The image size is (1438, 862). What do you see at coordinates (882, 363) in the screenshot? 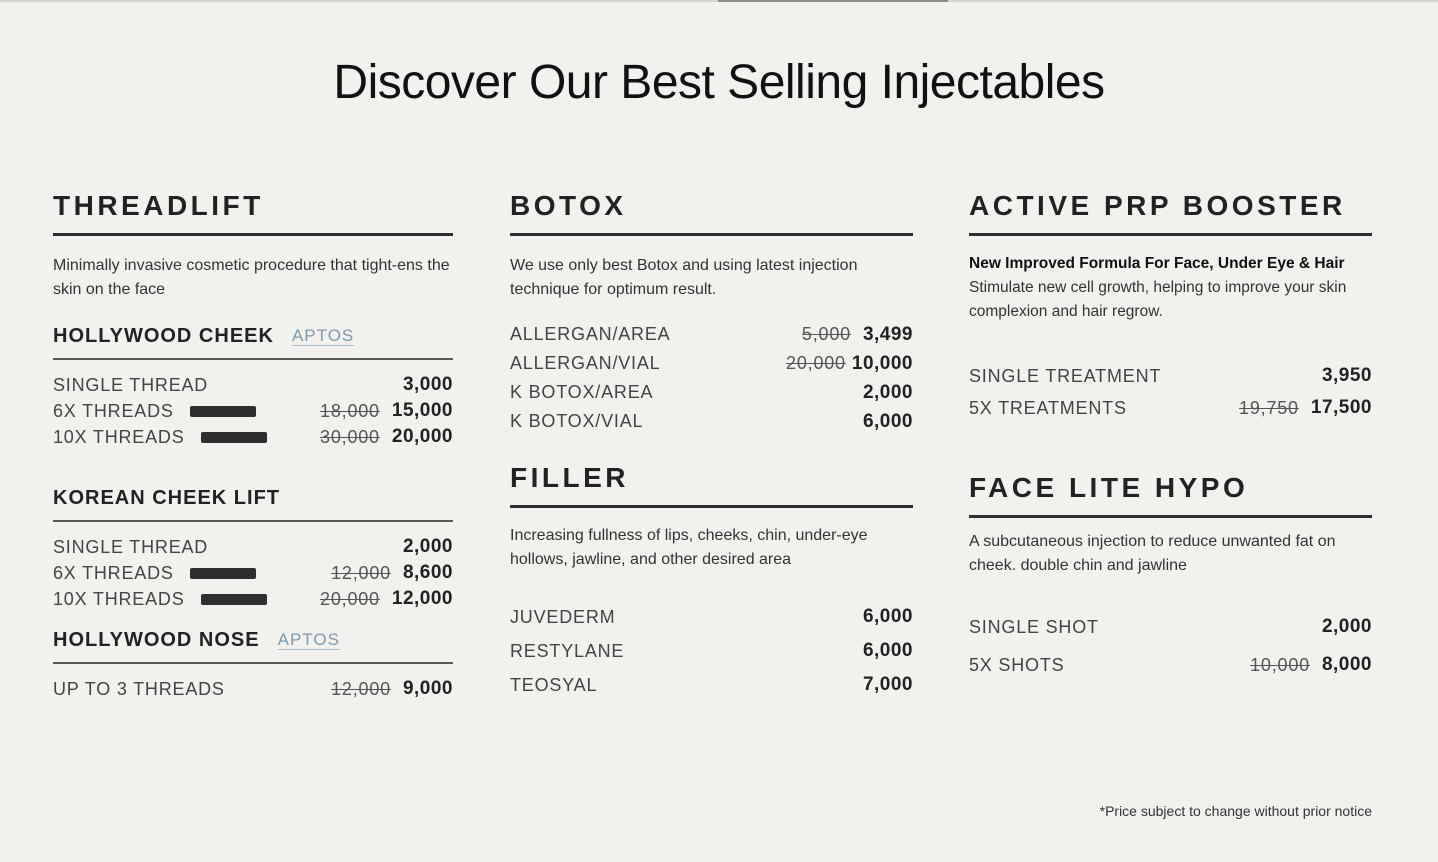
I see `item-price: 10,000` at bounding box center [882, 363].